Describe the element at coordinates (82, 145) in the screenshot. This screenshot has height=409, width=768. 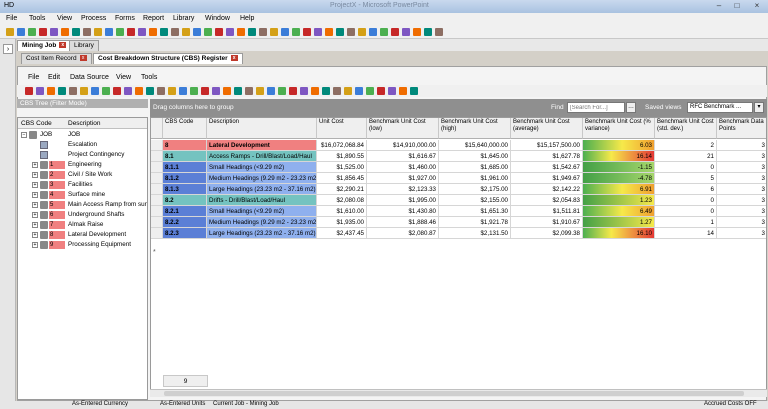
I see `tree-row: Escalation` at that location.